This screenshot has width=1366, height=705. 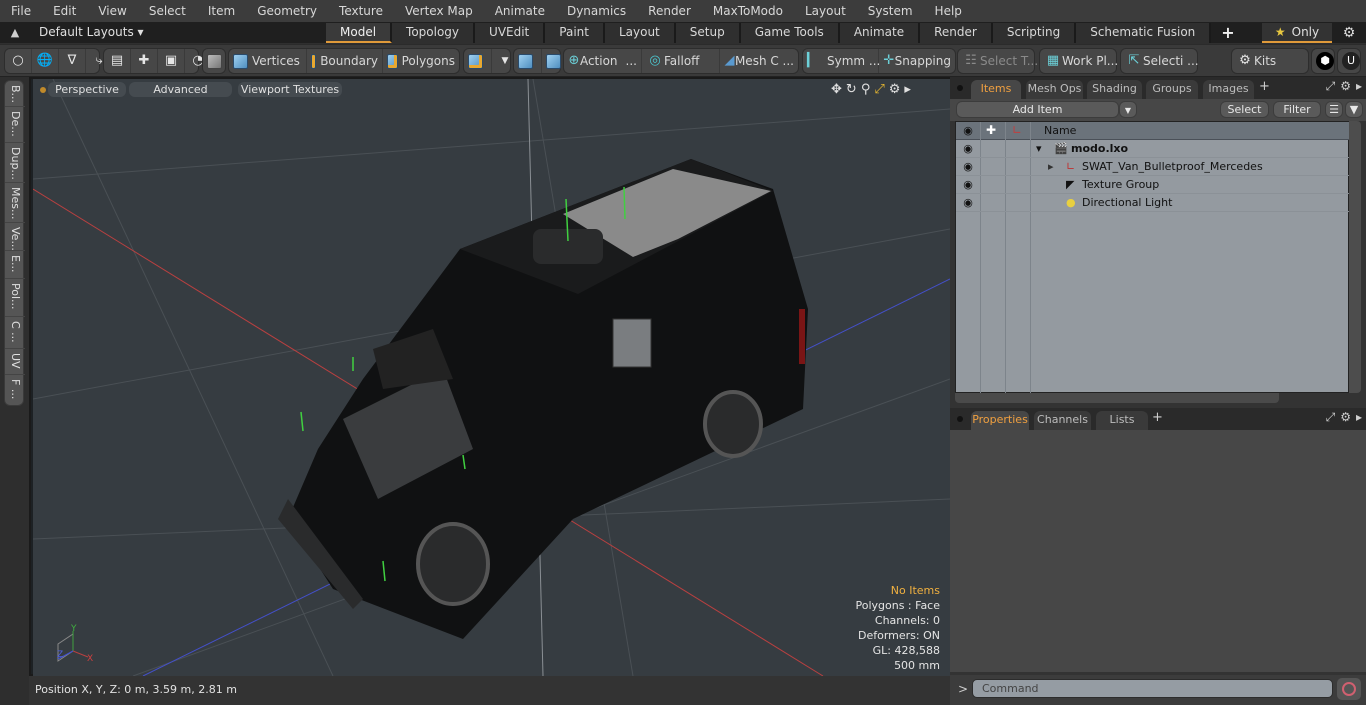 I want to click on tab-schematic-fusion: Schematic Fusion, so click(x=1144, y=33).